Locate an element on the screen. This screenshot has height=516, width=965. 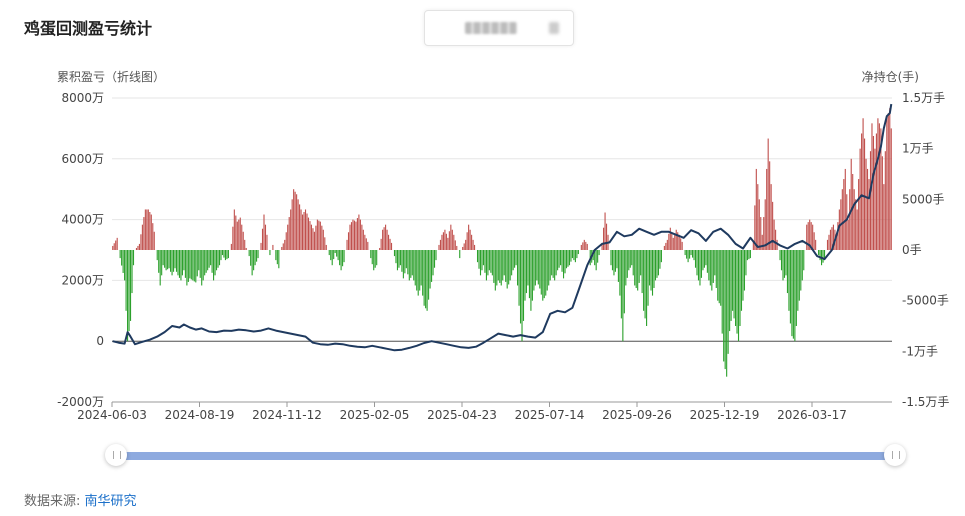
y-left-tick-label: 8000万 is located at coordinates (82, 98).